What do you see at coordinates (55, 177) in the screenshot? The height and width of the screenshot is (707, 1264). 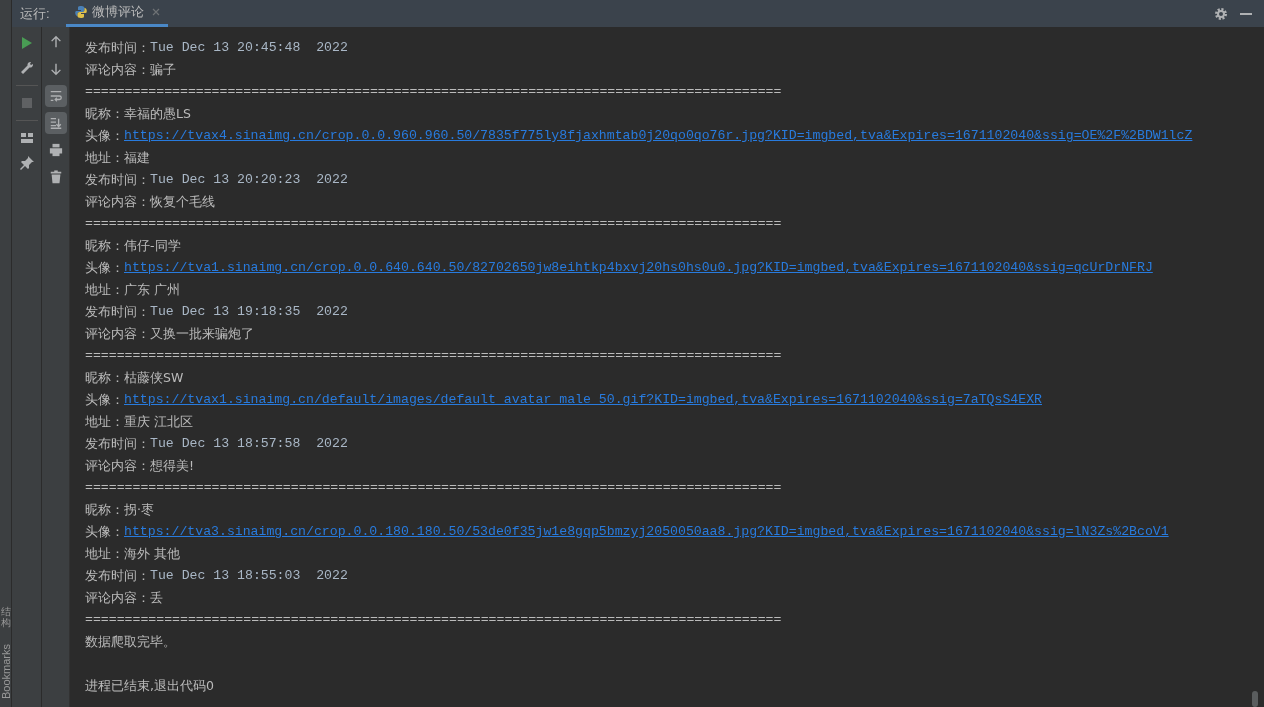 I see `trash-icon` at bounding box center [55, 177].